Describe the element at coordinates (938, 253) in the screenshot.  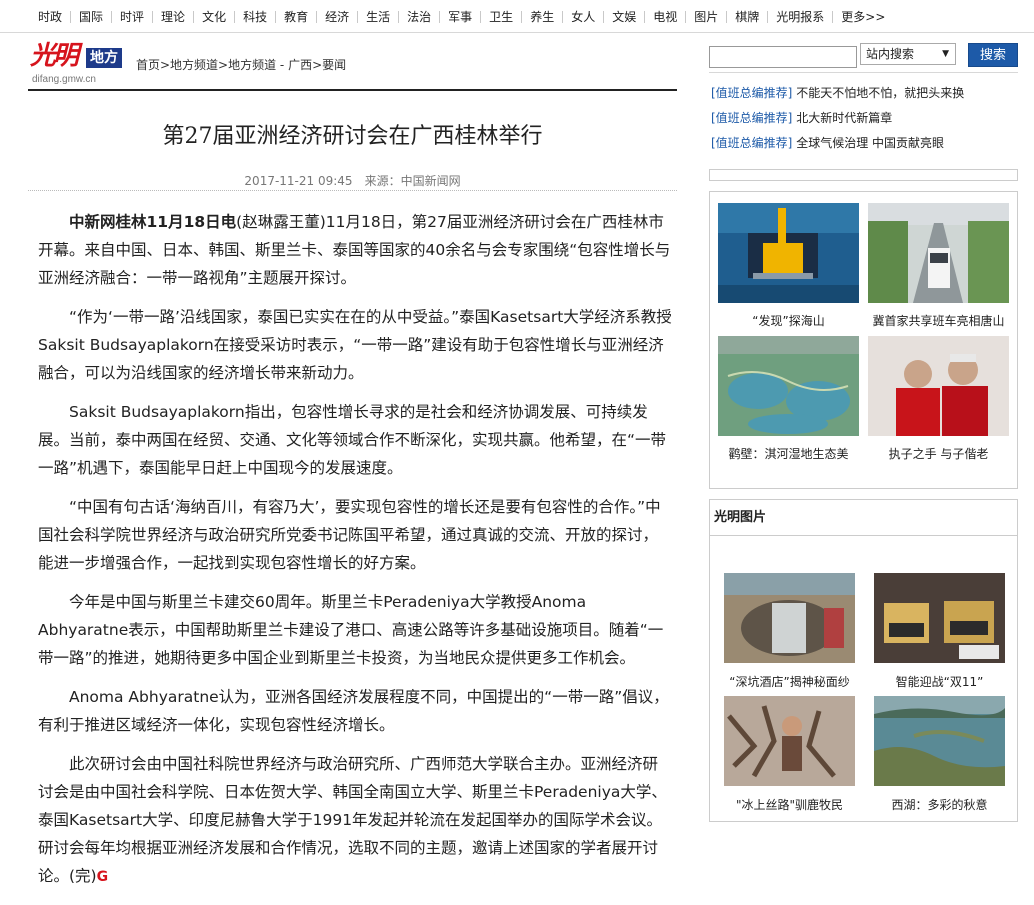
I see `photo-shuttle-bus` at that location.